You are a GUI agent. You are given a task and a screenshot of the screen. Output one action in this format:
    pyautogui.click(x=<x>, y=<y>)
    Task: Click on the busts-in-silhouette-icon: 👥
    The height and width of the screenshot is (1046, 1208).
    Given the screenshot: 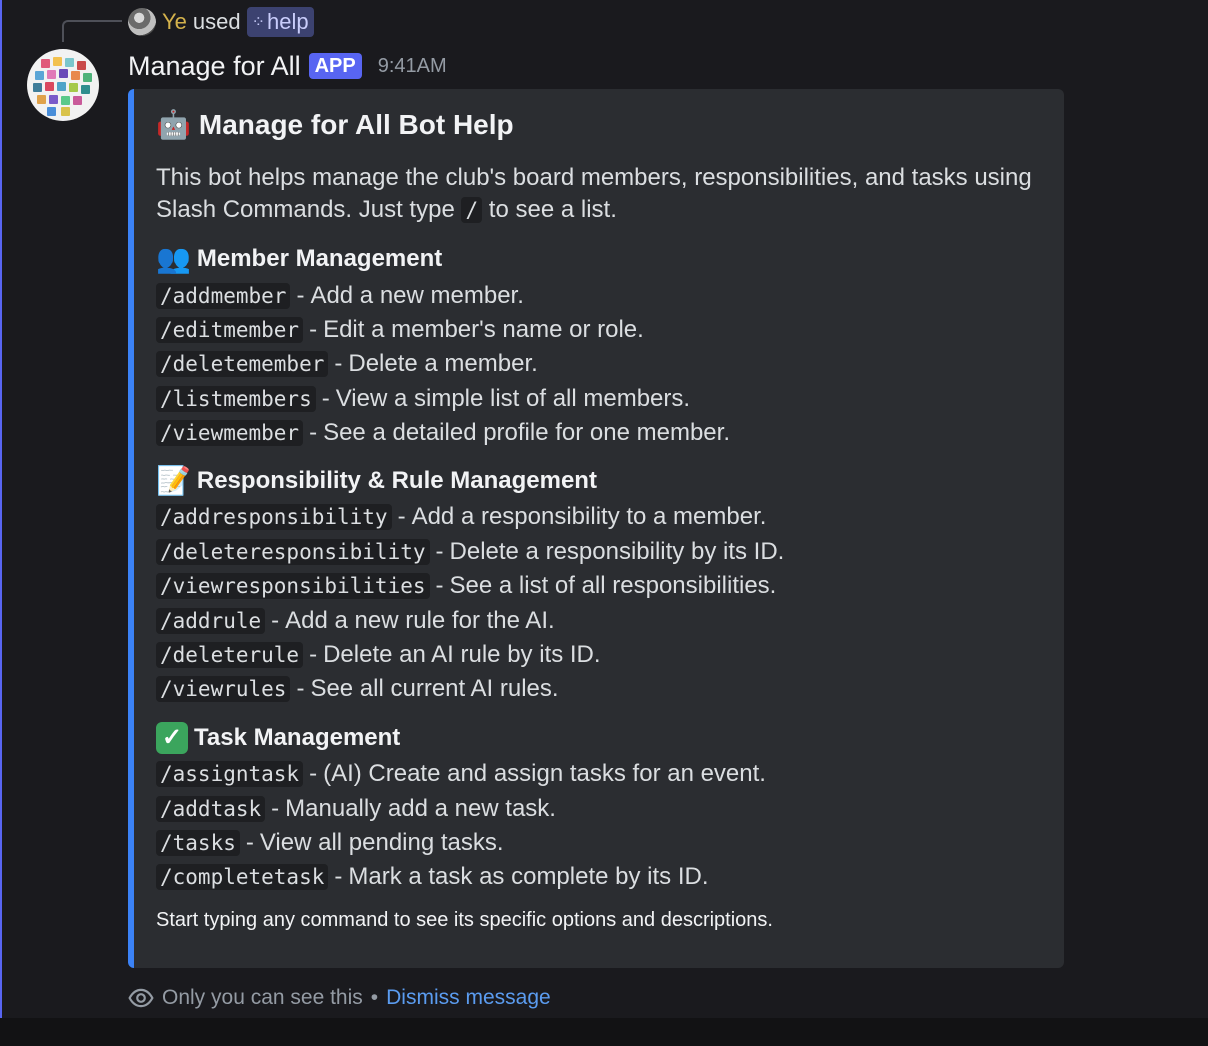 What is the action you would take?
    pyautogui.click(x=173, y=258)
    